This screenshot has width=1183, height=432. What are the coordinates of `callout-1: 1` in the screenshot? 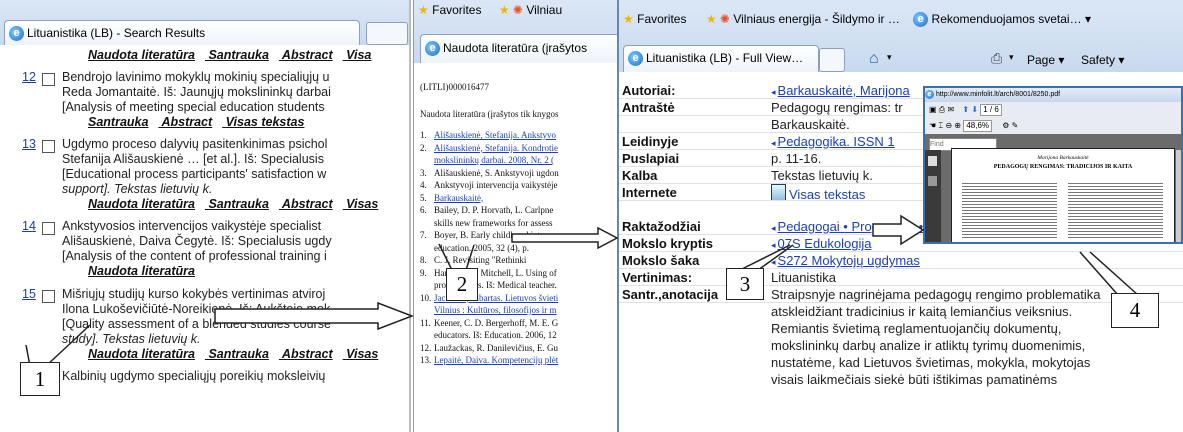 It's located at (40, 379).